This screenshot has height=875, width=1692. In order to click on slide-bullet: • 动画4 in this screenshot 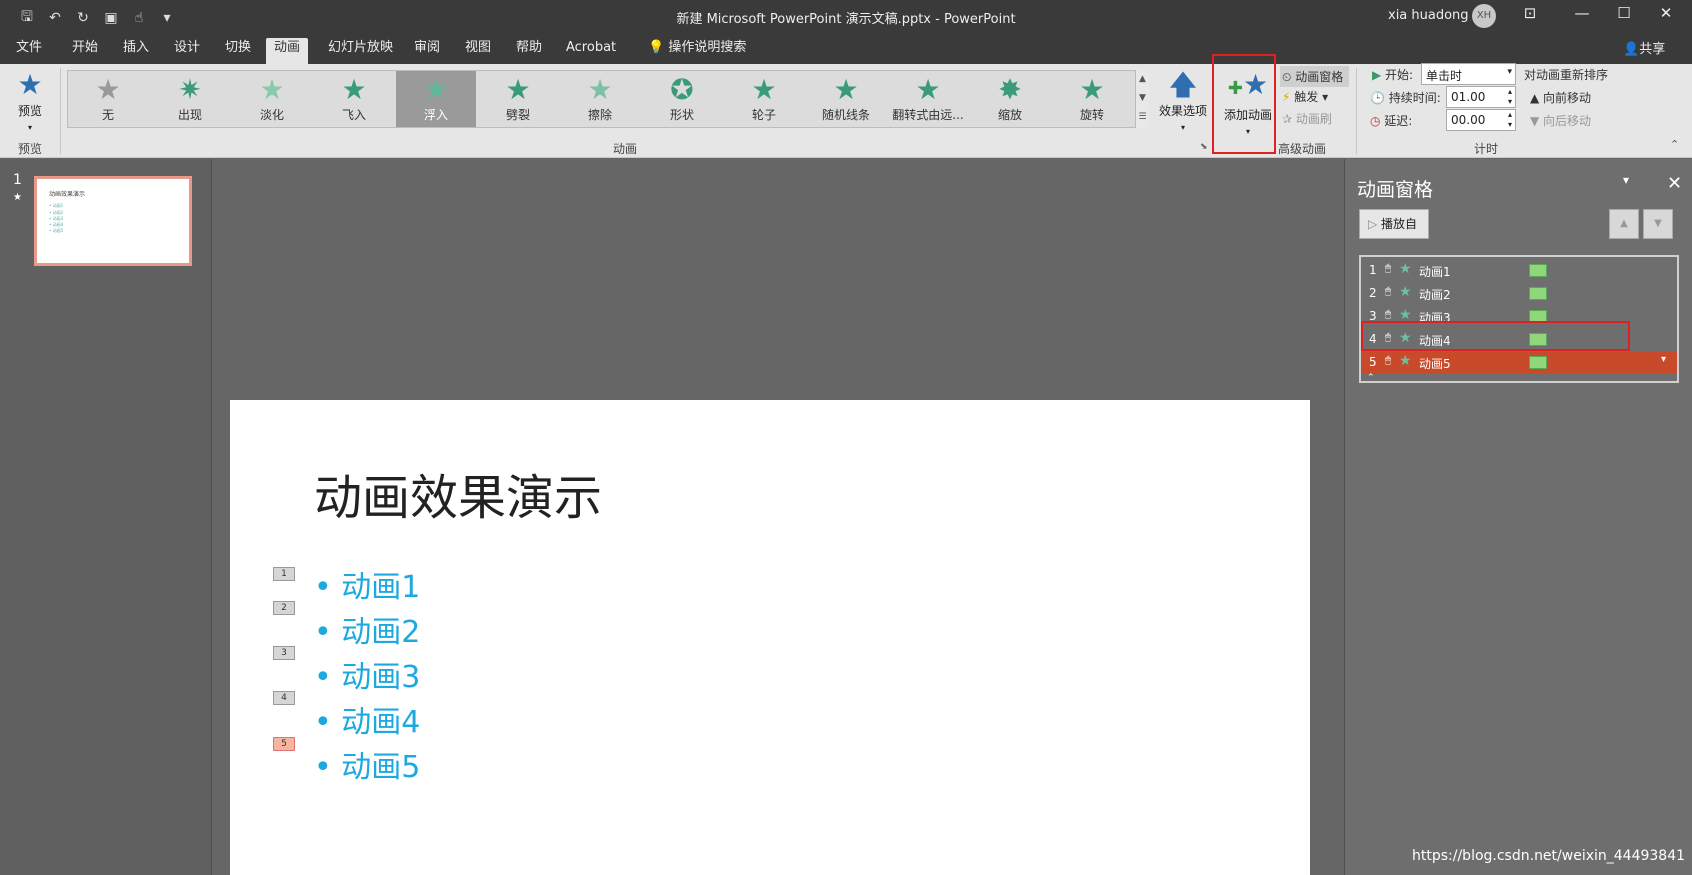, I will do `click(367, 719)`.